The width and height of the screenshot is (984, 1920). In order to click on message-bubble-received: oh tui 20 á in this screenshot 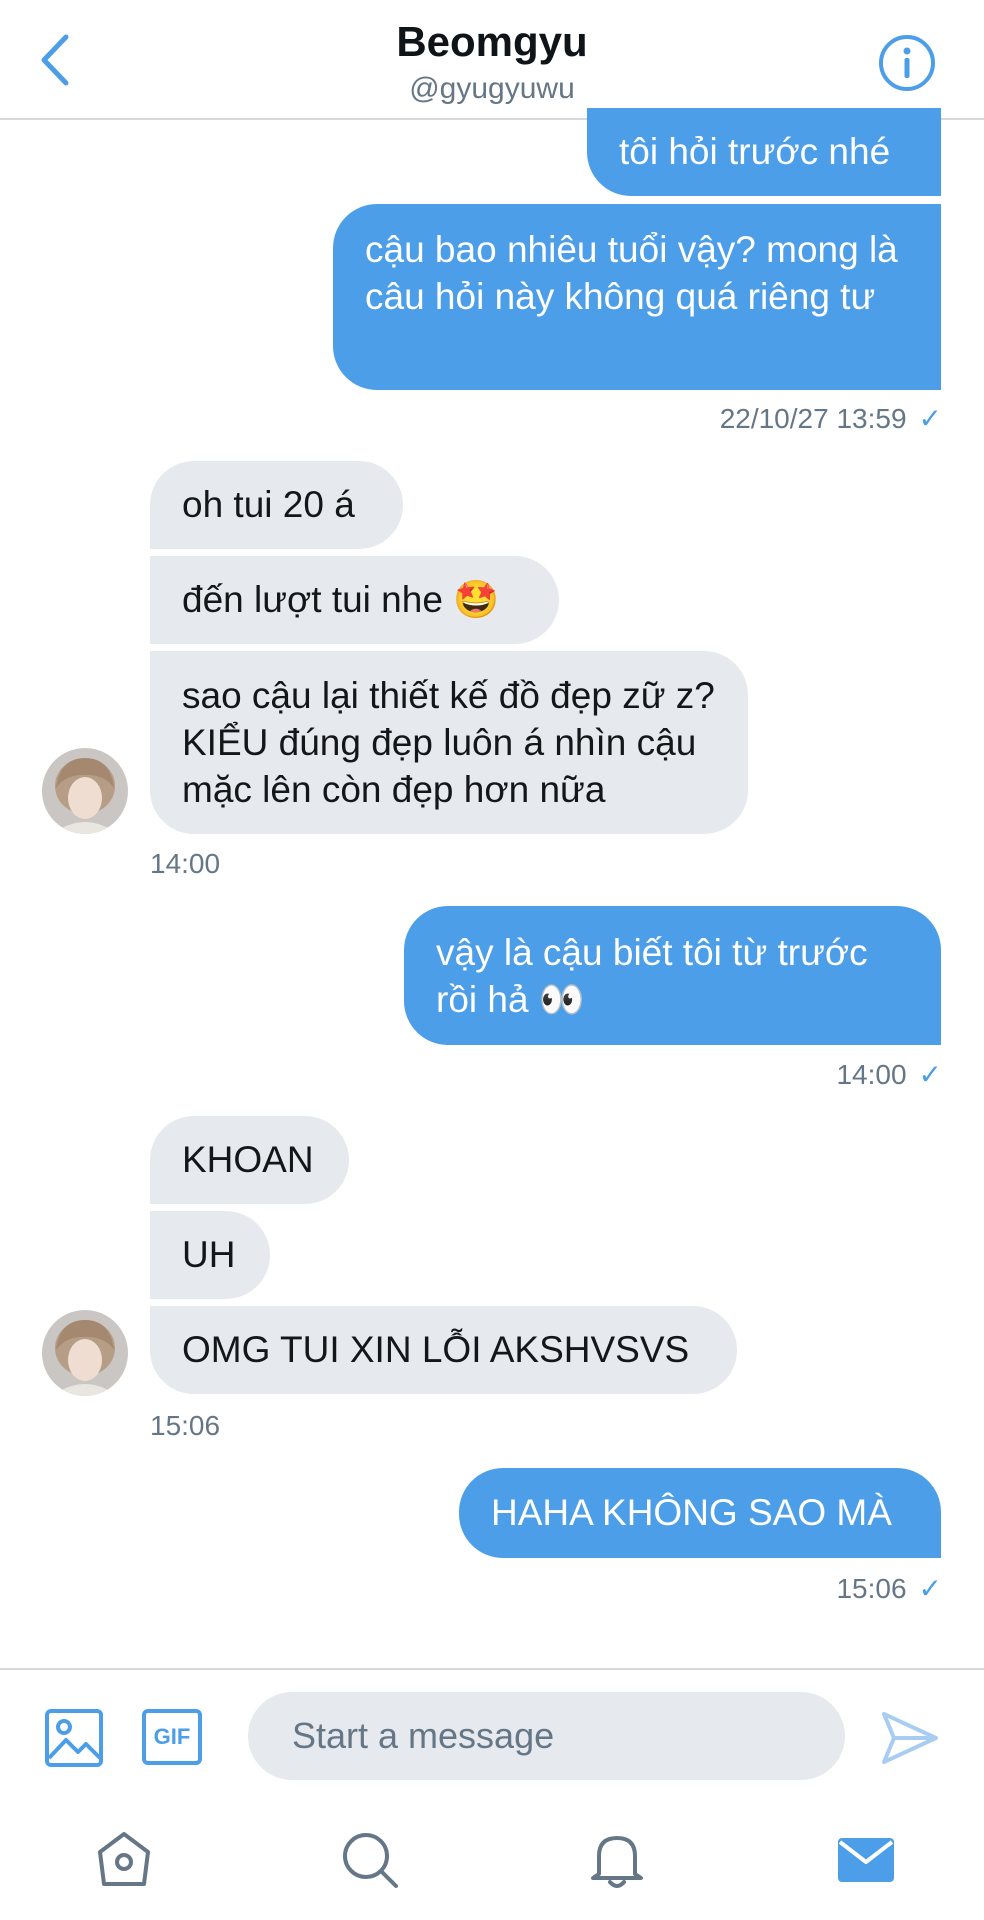, I will do `click(276, 505)`.